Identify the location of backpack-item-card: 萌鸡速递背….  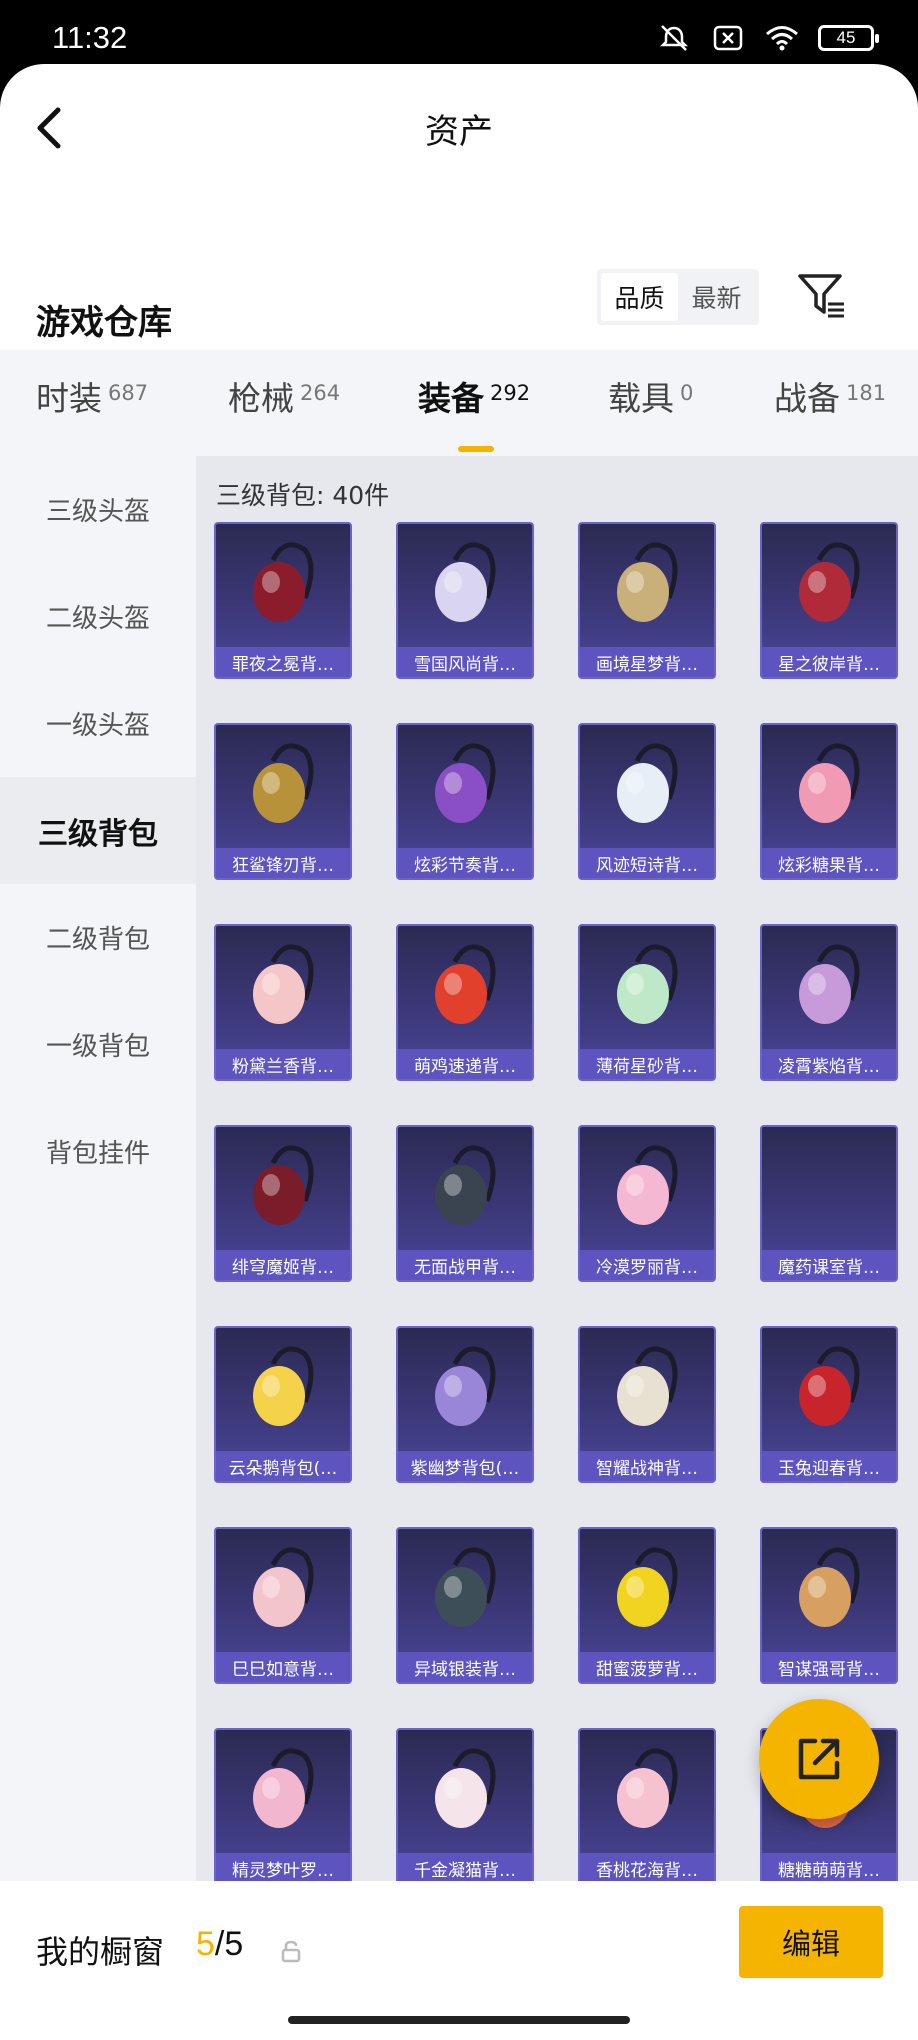
(465, 1002).